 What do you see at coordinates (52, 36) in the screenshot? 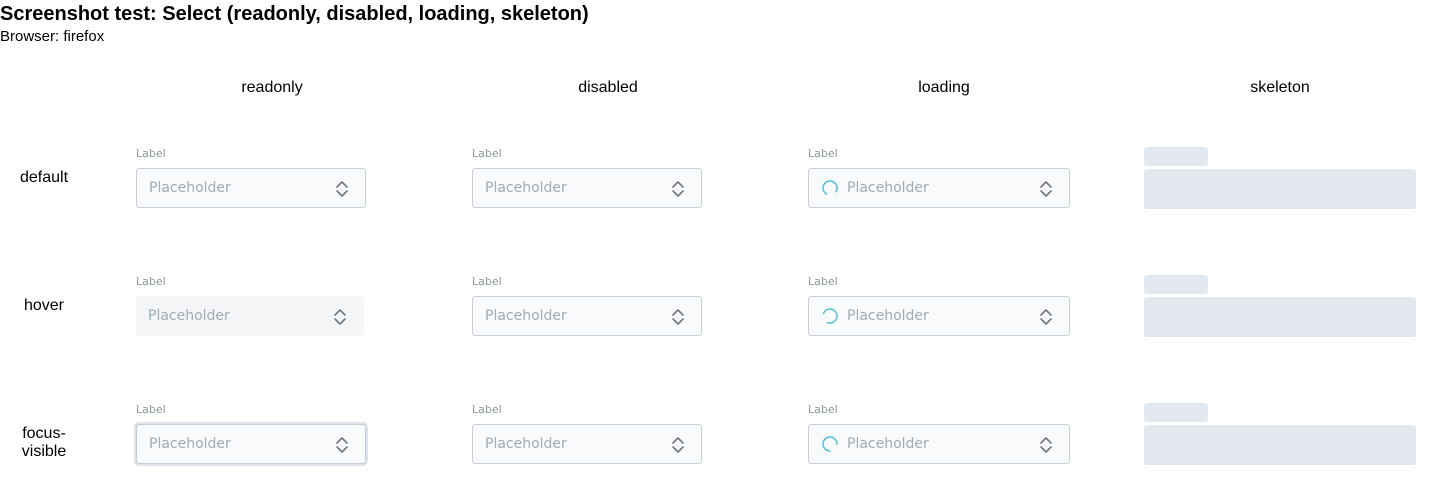
I see `browser-label: Browser: firefox` at bounding box center [52, 36].